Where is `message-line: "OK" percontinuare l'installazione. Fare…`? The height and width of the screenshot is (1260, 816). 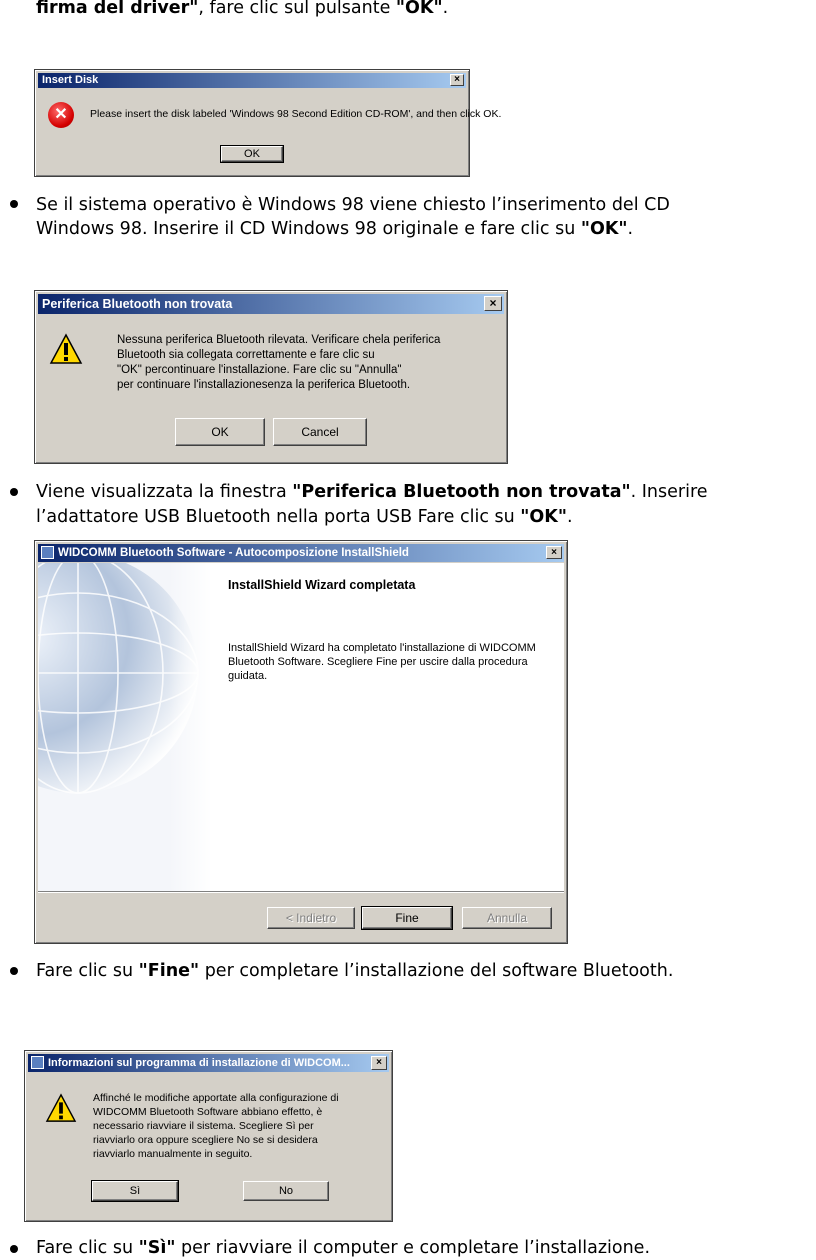 message-line: "OK" percontinuare l'installazione. Fare… is located at coordinates (259, 370).